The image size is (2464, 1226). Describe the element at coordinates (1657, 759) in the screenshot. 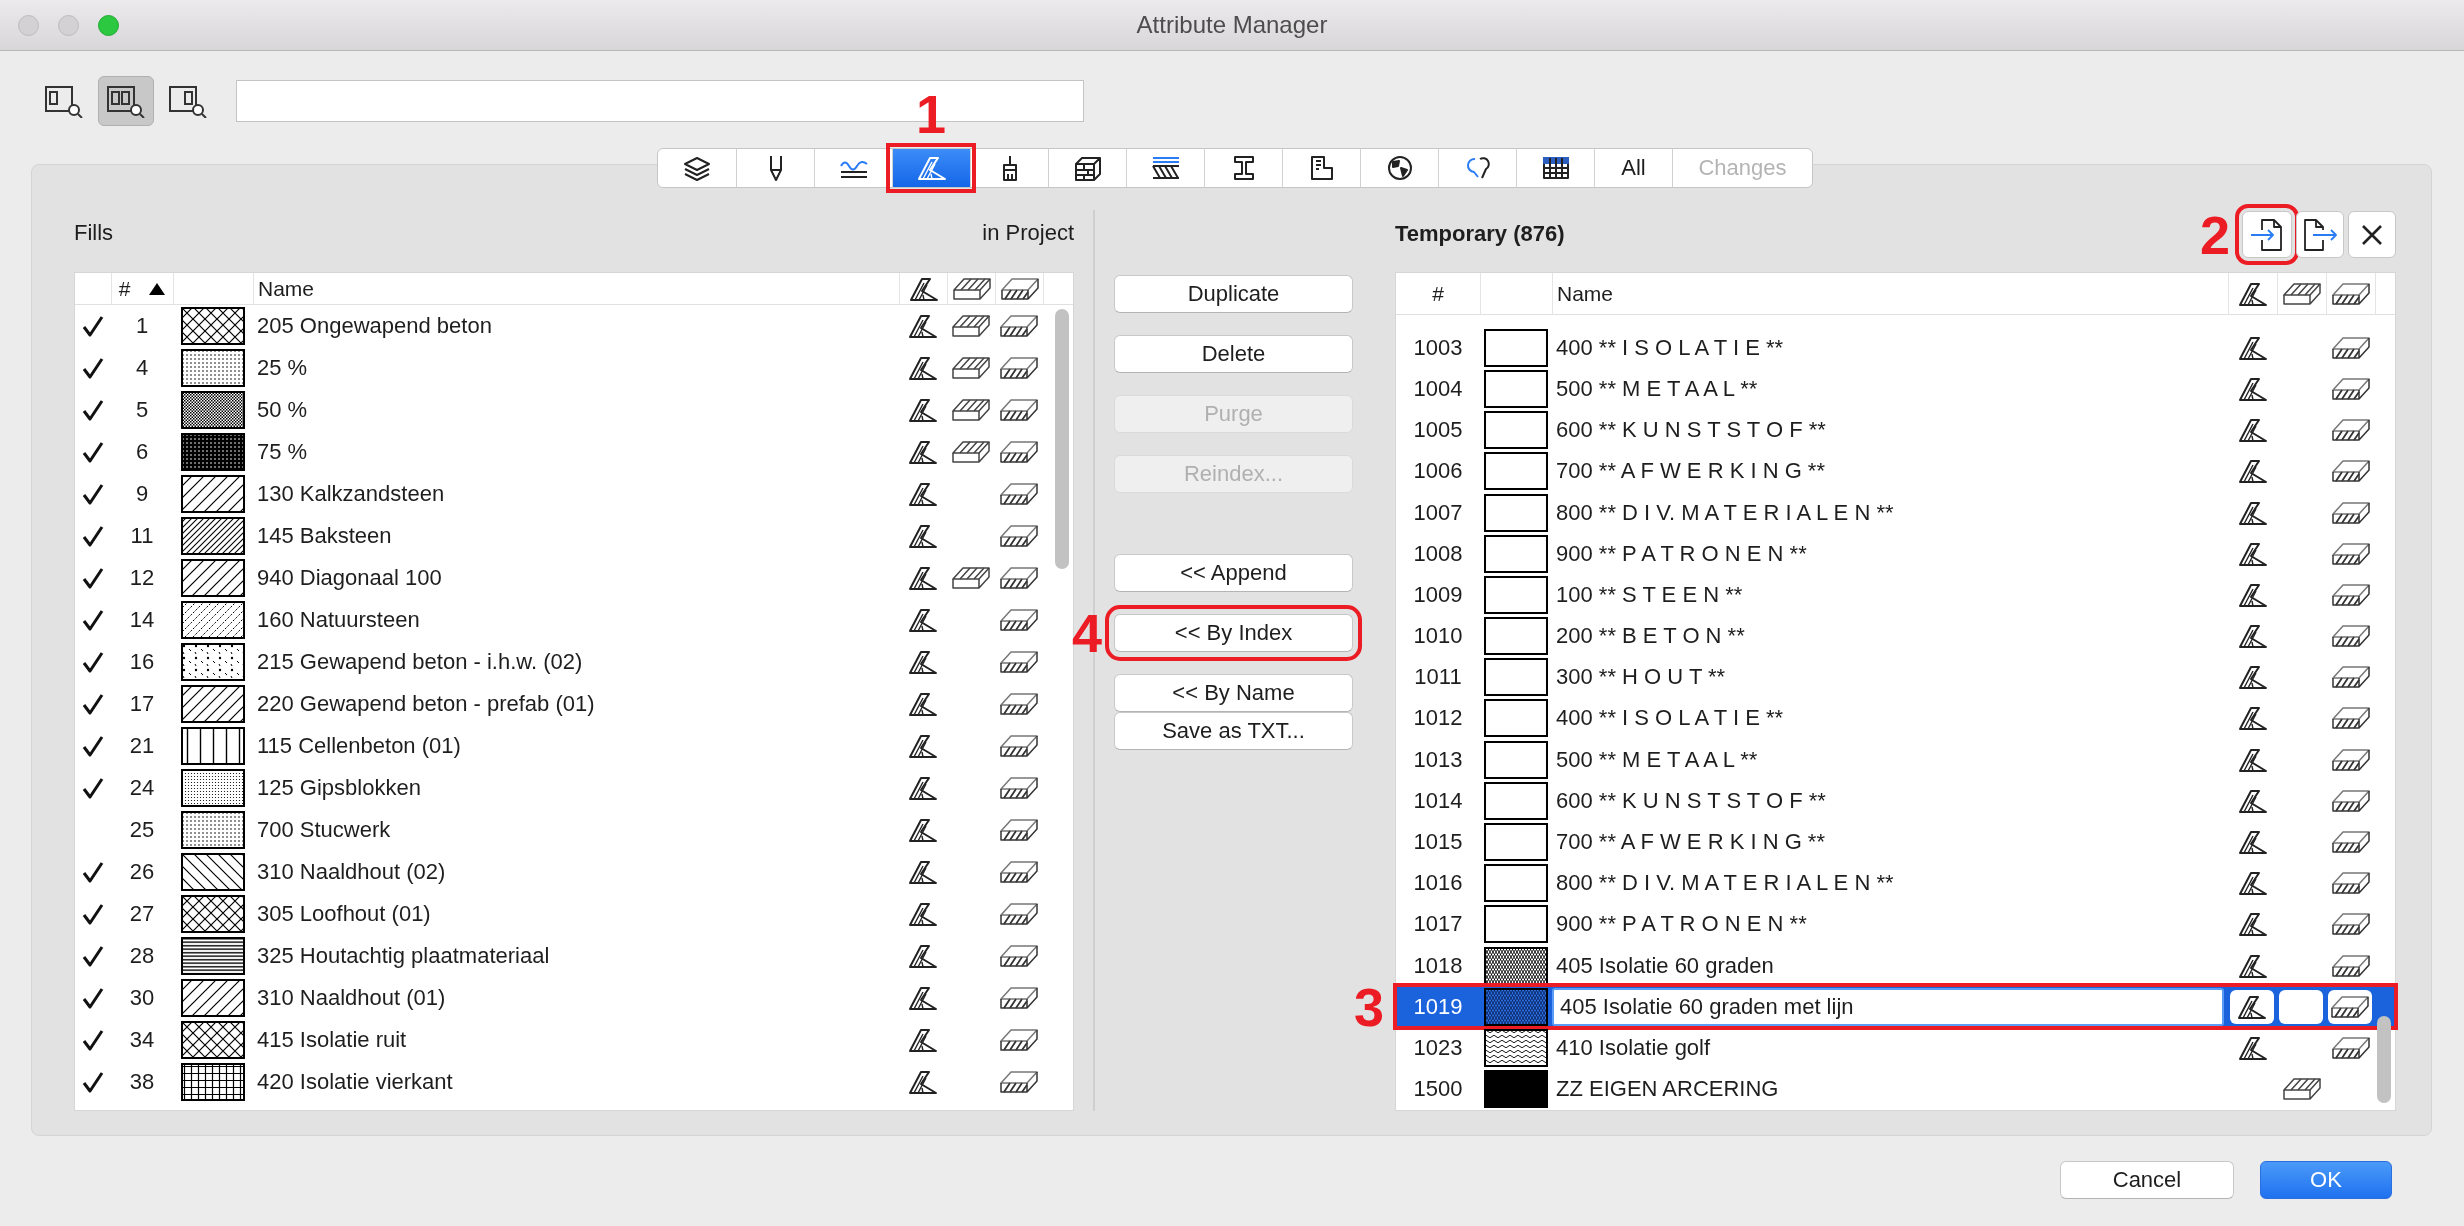

I see `table-cell-text: 500 ** M E T A A L **` at that location.